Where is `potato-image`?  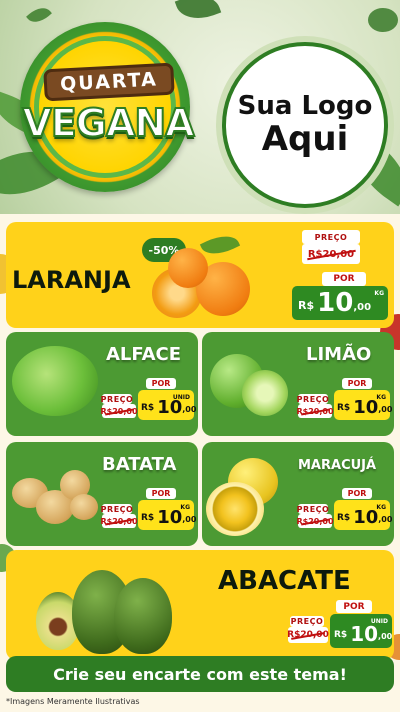 potato-image is located at coordinates (84, 507).